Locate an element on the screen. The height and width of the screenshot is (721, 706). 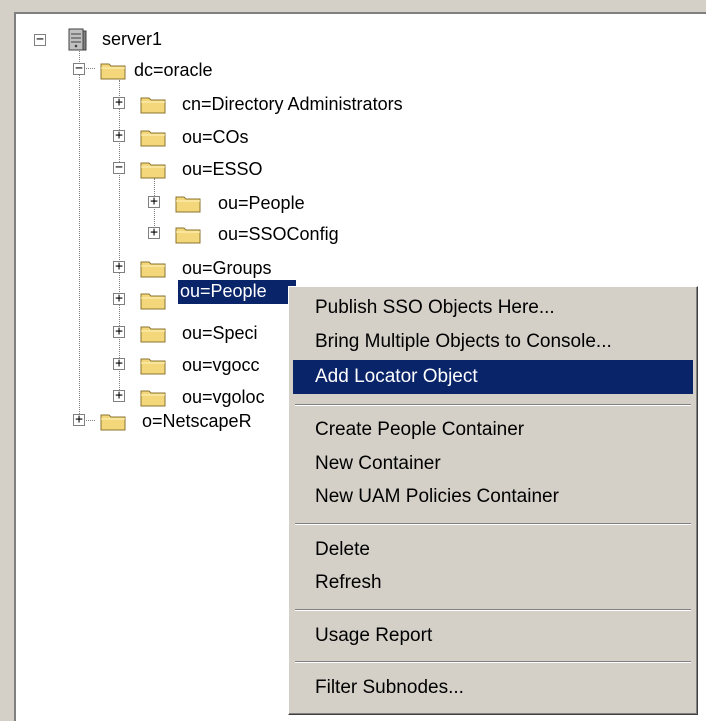
tree-node-server1: server1 is located at coordinates (132, 40).